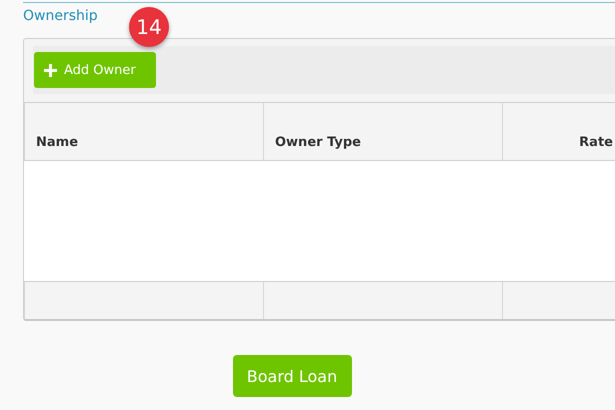 The image size is (615, 410). I want to click on plus-icon, so click(50, 70).